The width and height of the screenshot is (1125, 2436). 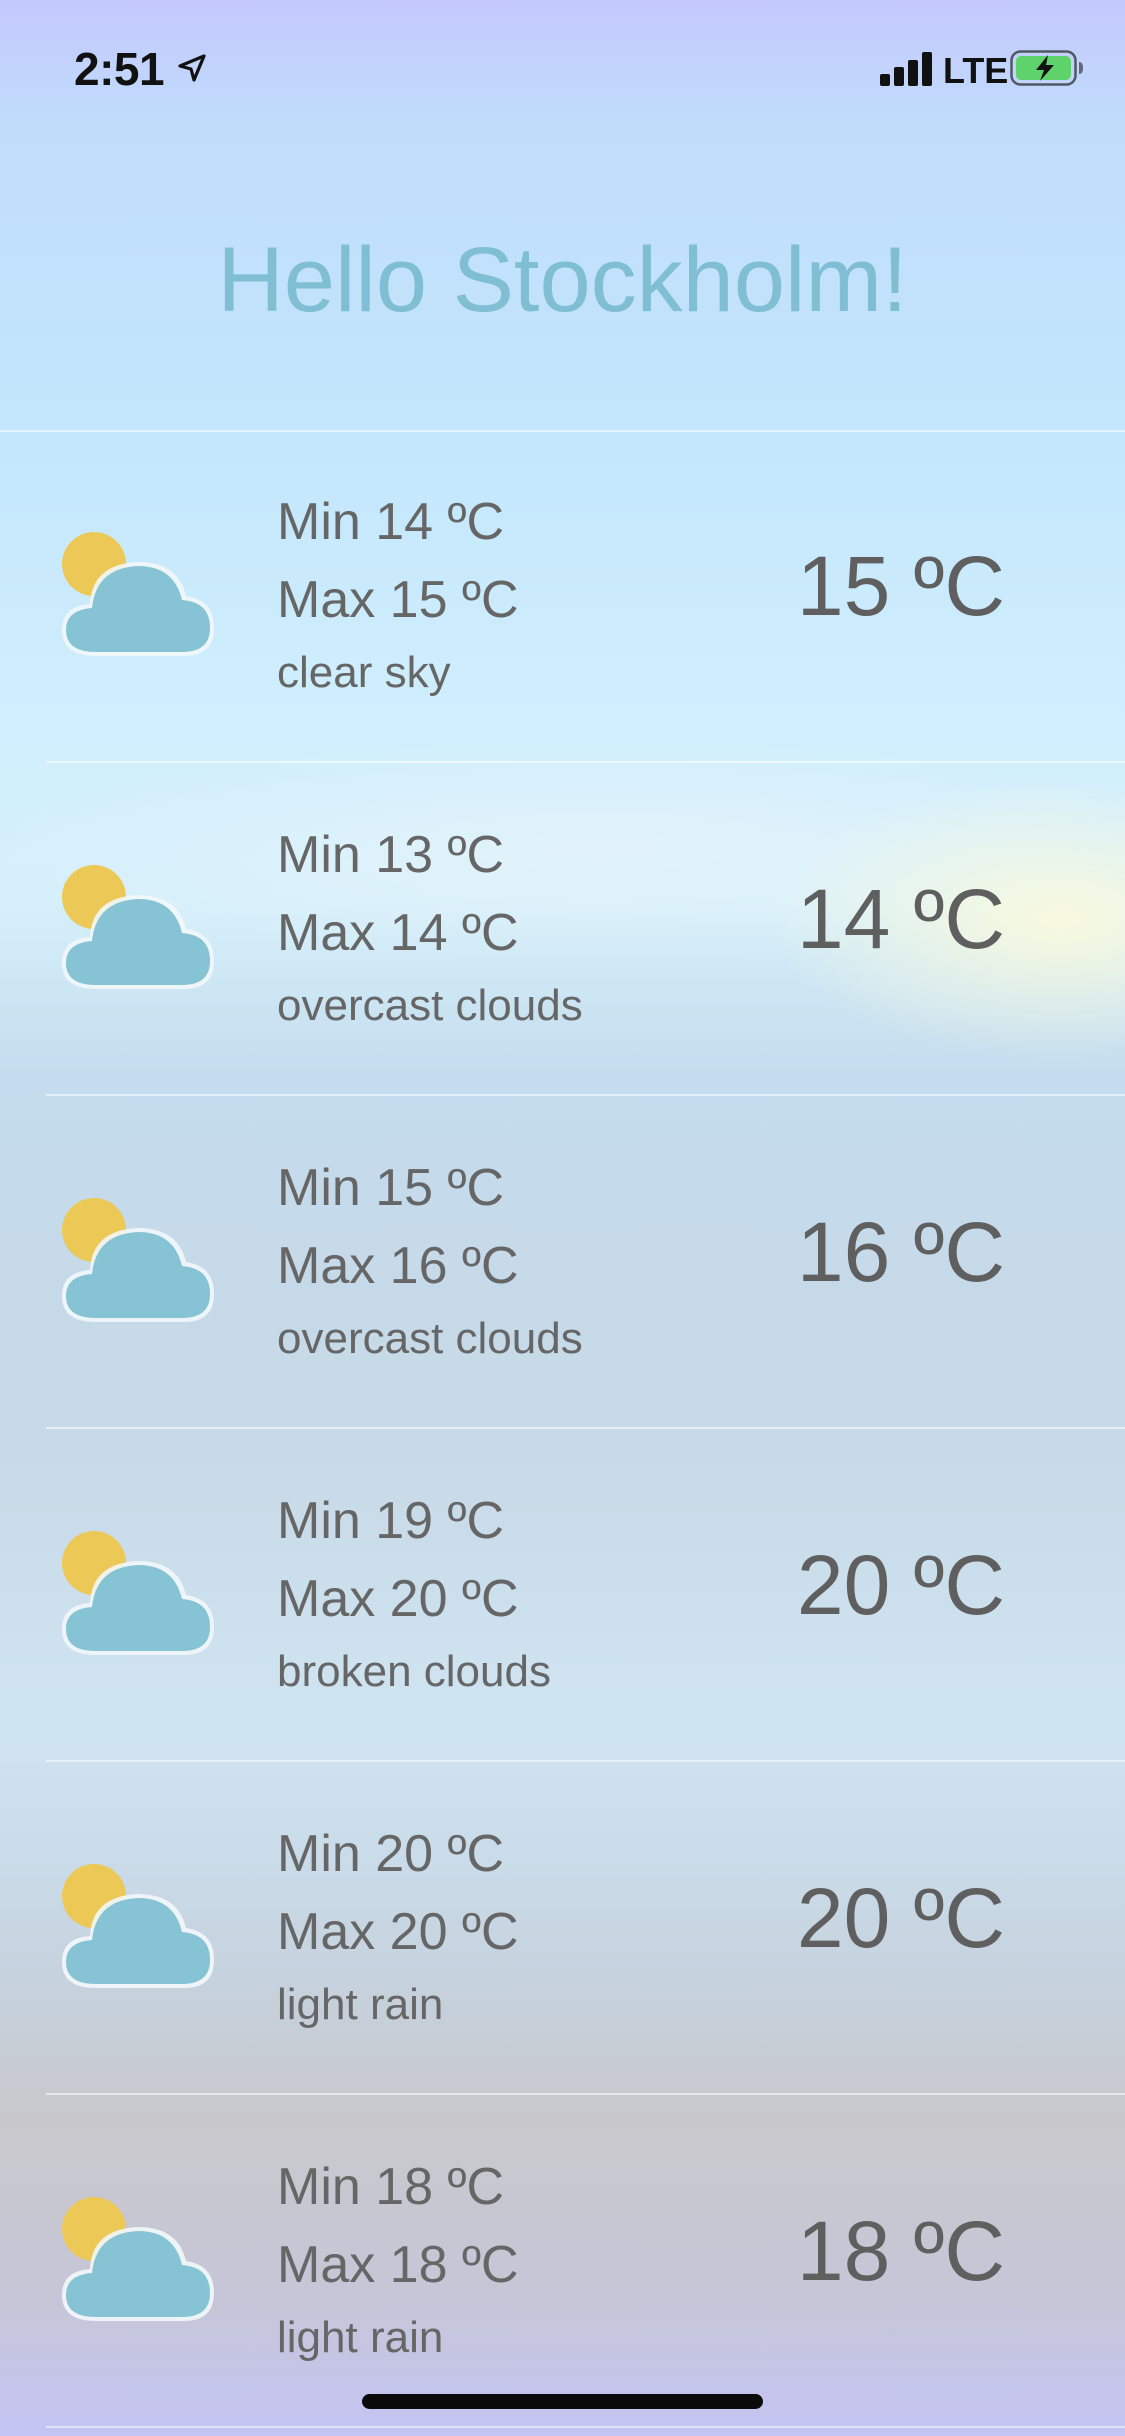 What do you see at coordinates (900, 1252) in the screenshot?
I see `current-temp: 16 ºC` at bounding box center [900, 1252].